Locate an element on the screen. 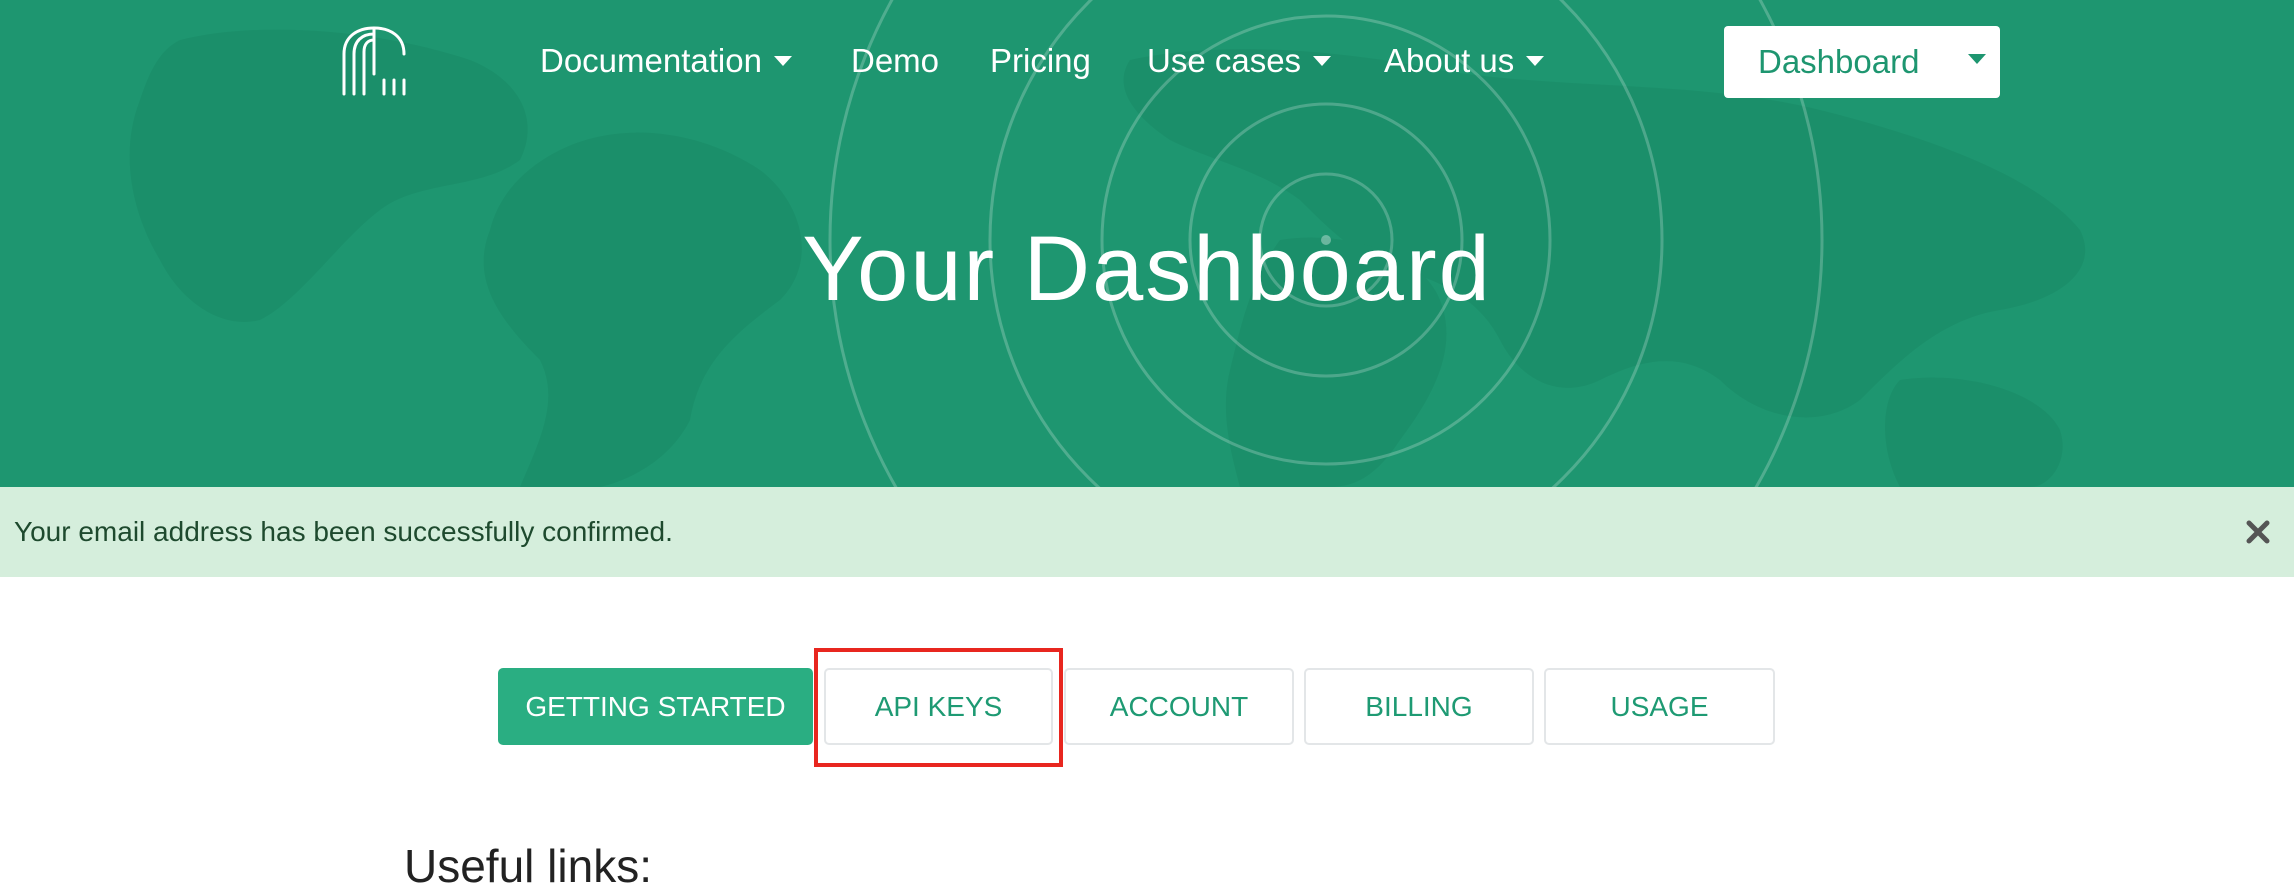  nav-item-pricing: Pricing is located at coordinates (1040, 61).